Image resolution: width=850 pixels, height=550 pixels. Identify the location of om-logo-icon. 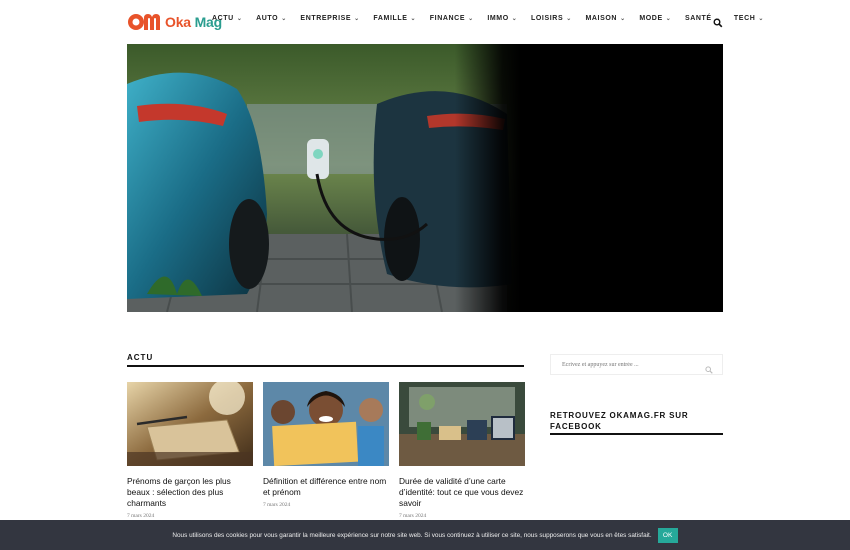
(145, 22).